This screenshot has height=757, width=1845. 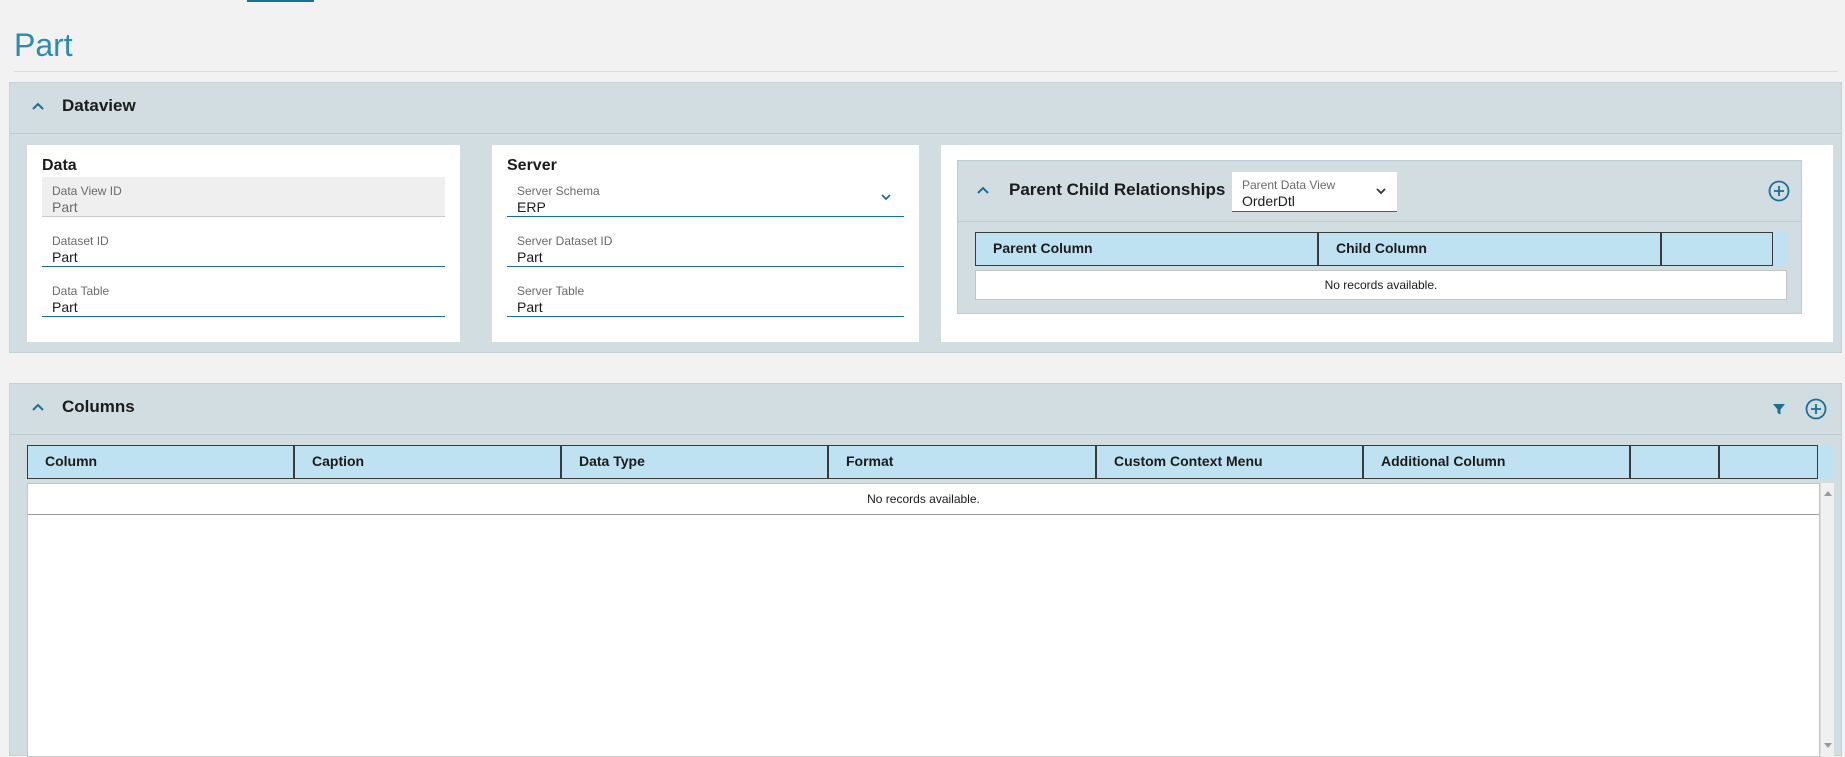 I want to click on dataset-id-field: Dataset ID Part, so click(x=243, y=247).